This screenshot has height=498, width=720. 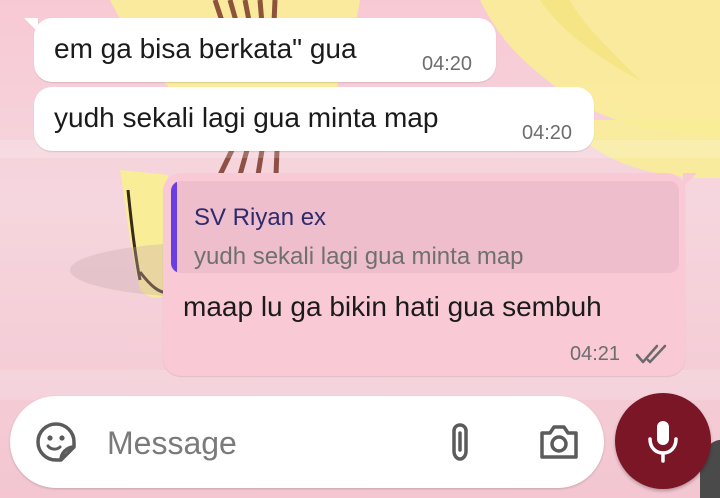 I want to click on reply-accent-bar, so click(x=174, y=227).